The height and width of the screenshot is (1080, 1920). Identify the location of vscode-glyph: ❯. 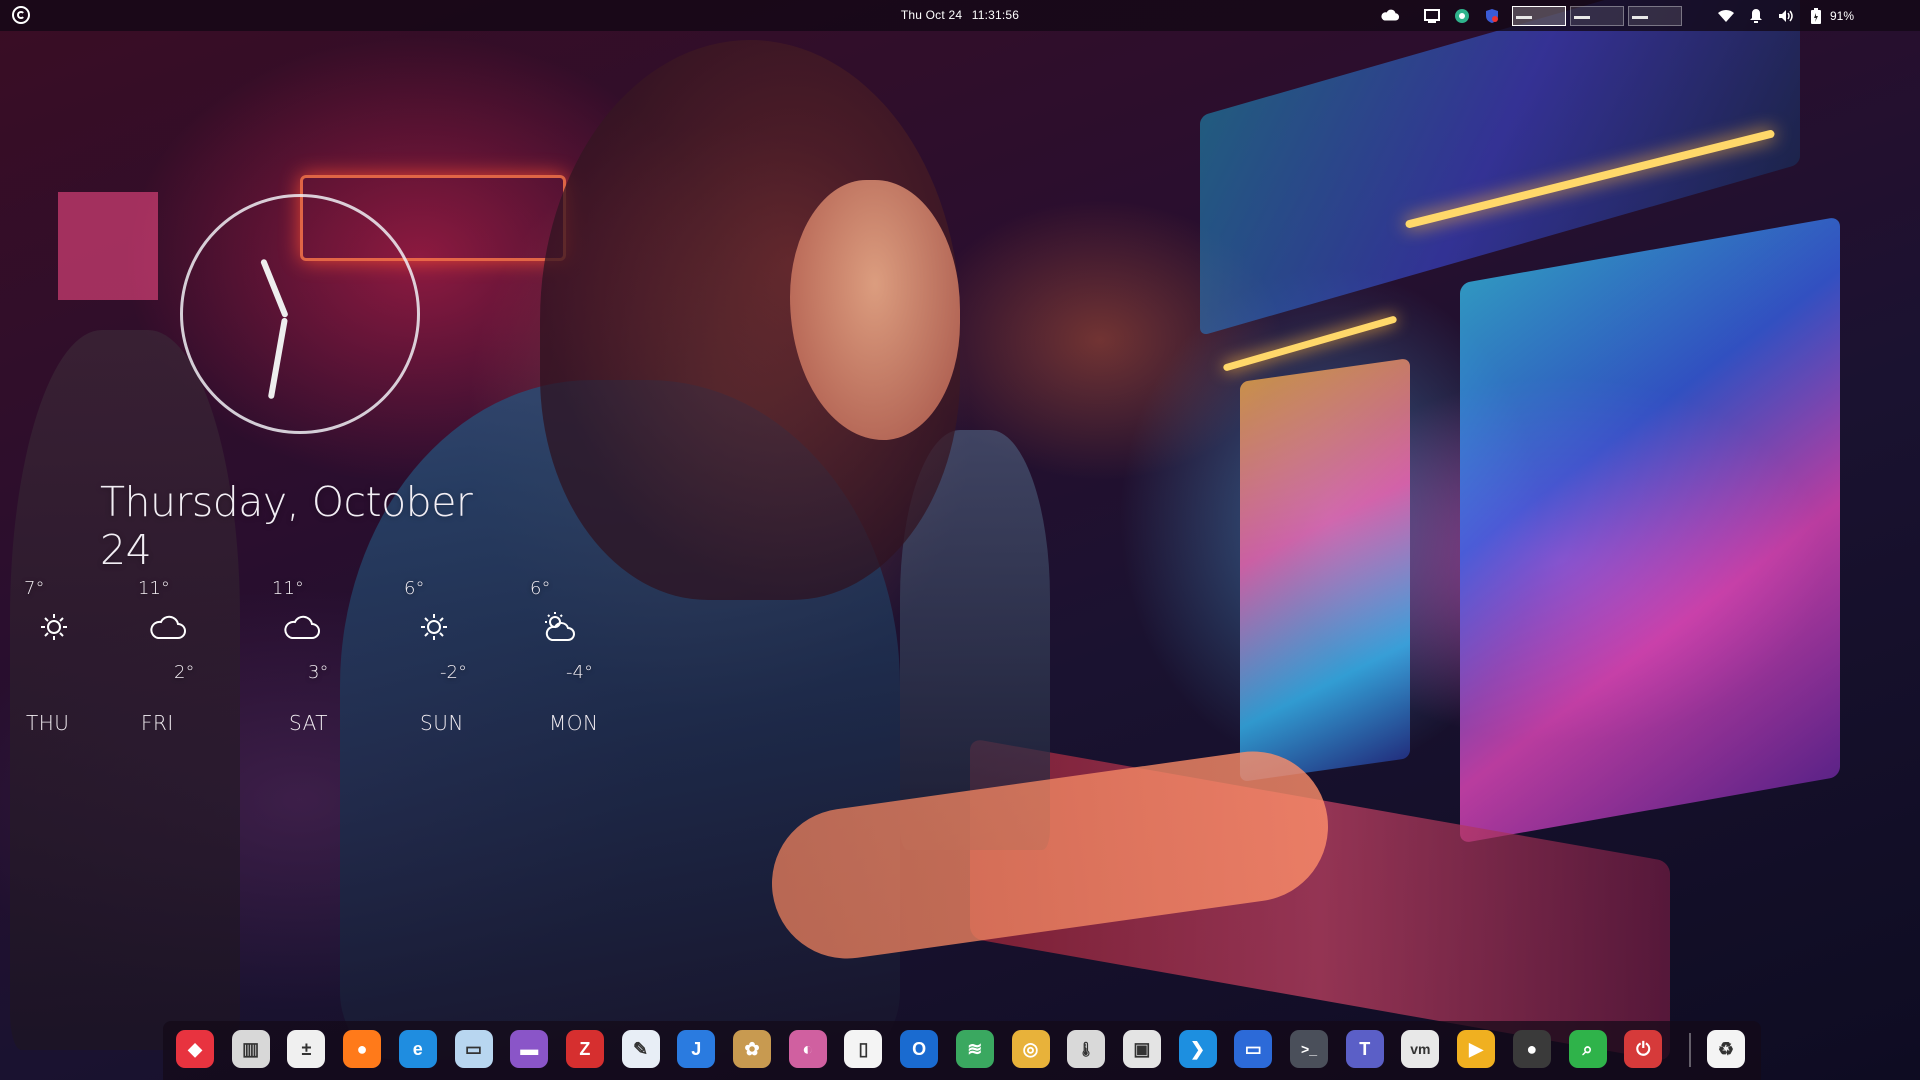
(1198, 1048).